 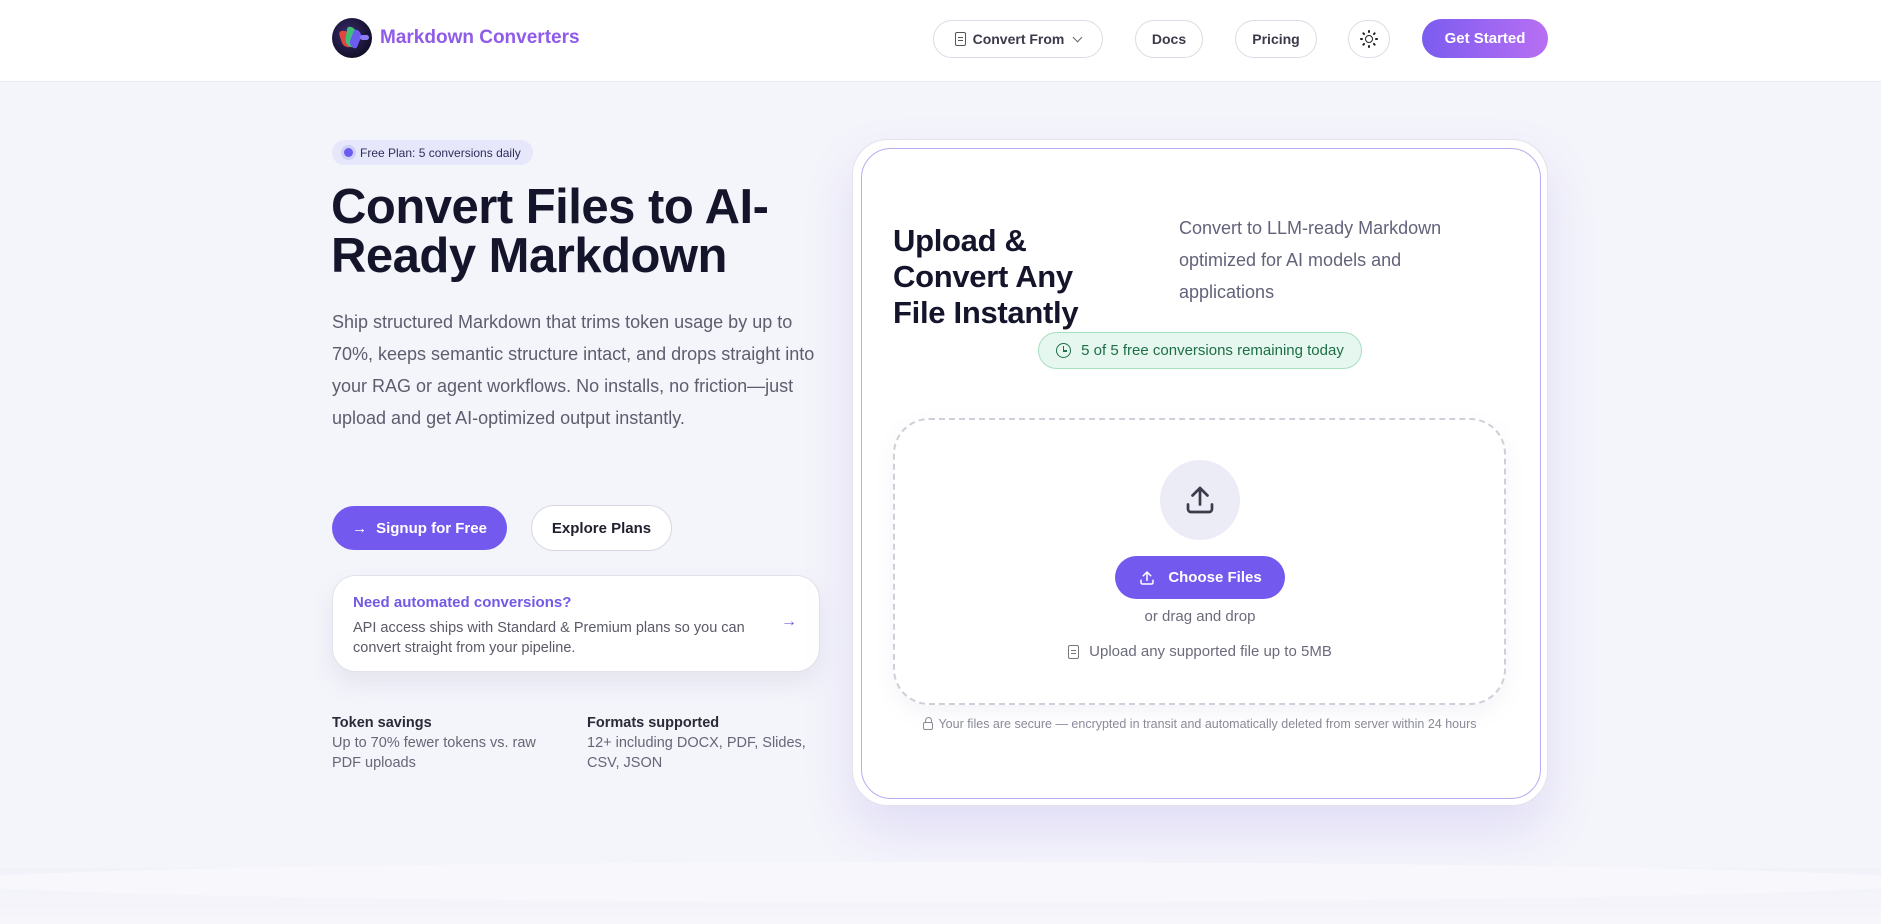 I want to click on clock-icon, so click(x=1064, y=350).